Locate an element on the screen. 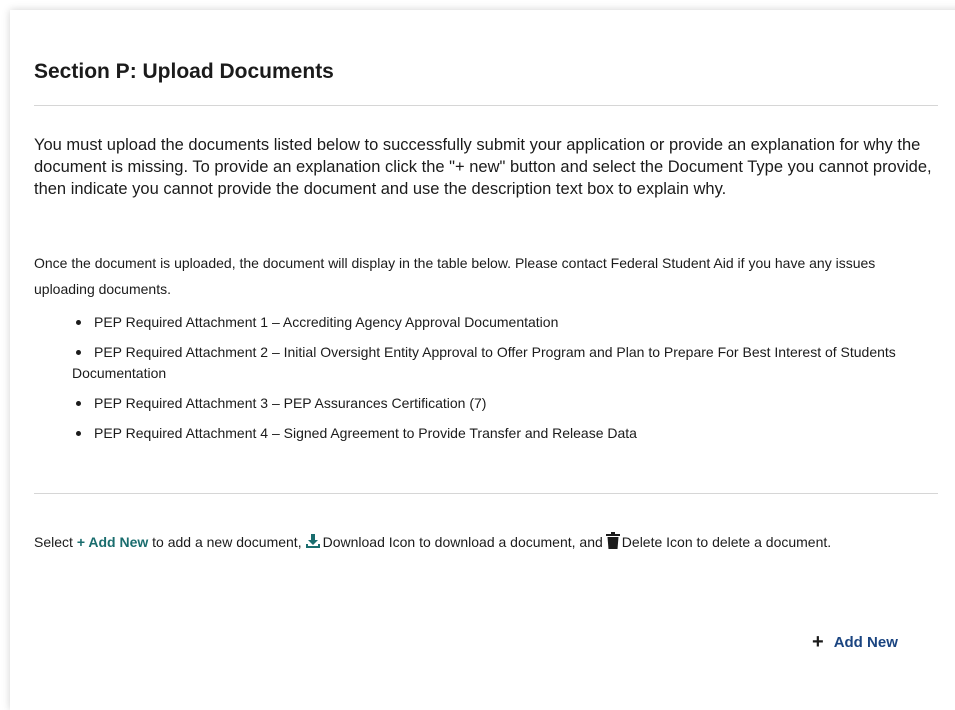 The image size is (955, 710). add-new-button: + Add New is located at coordinates (855, 642).